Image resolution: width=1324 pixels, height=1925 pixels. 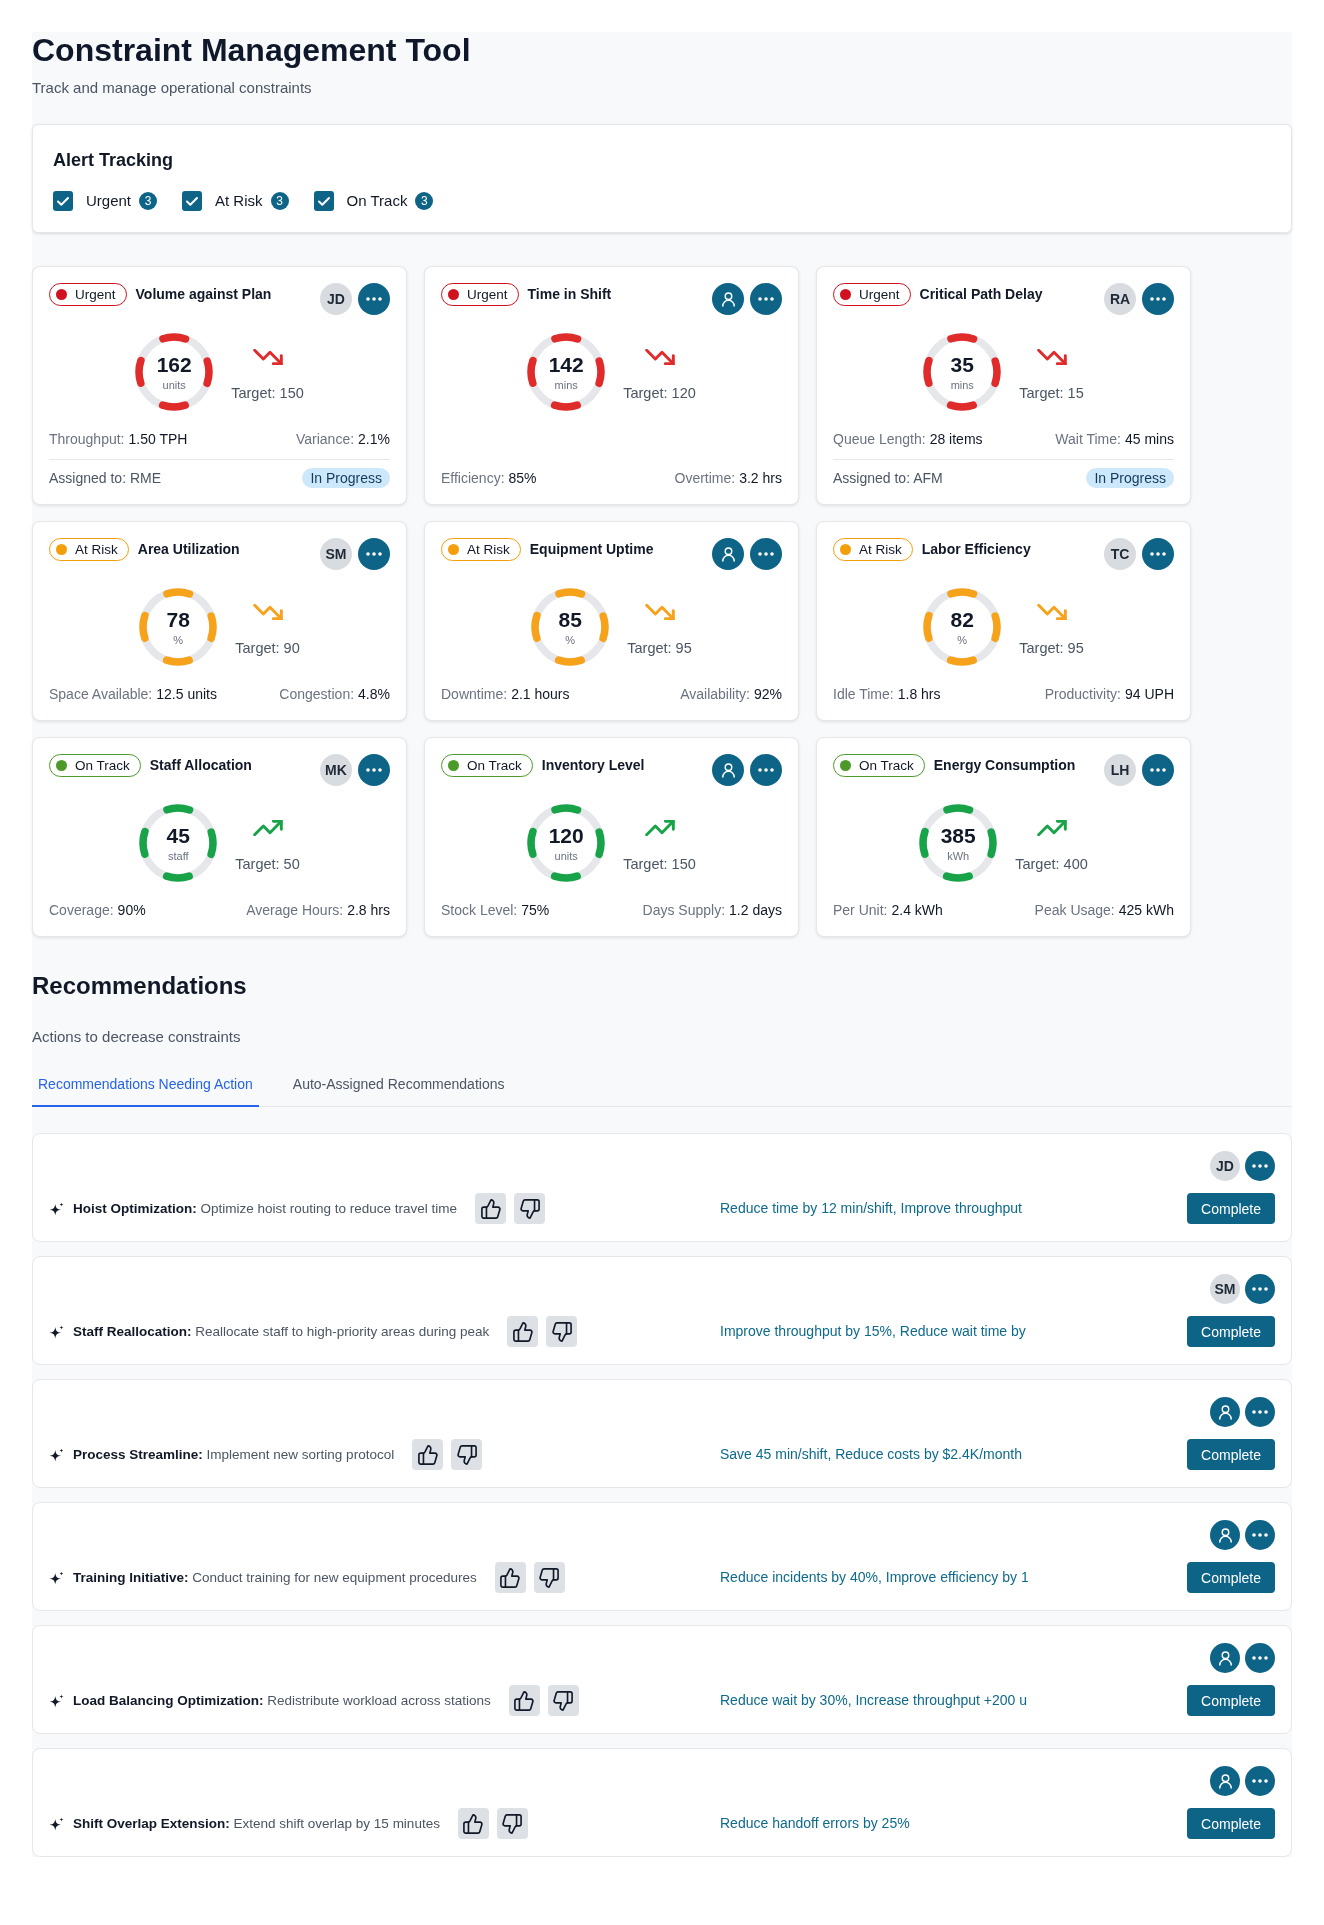 I want to click on recommendation-text: Load Balancing Optimization: Redistribute workload across stations, so click(x=282, y=1700).